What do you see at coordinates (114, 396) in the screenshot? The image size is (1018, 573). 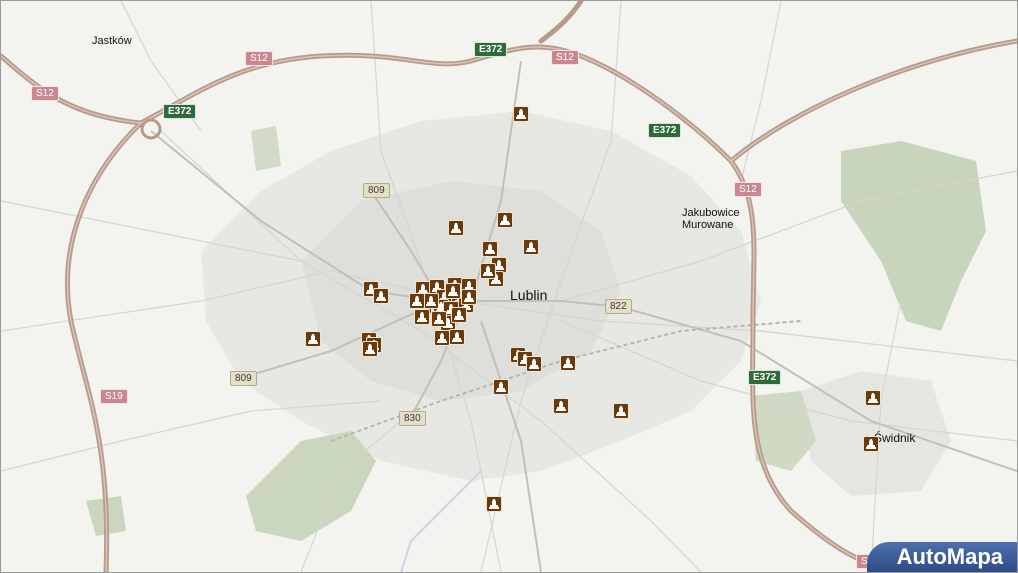 I see `road-shield-s19: S19` at bounding box center [114, 396].